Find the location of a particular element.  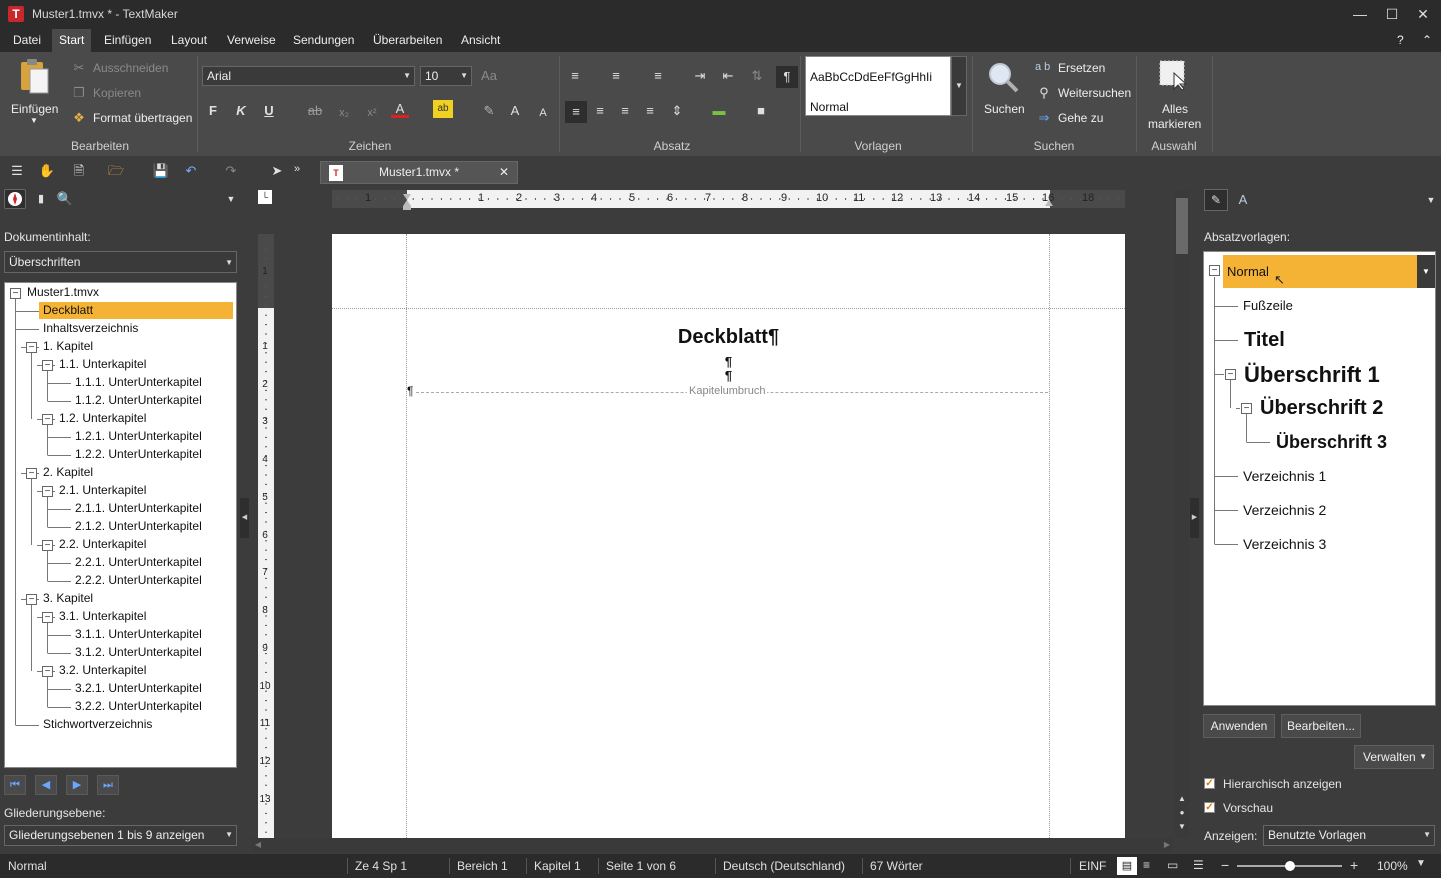

search-button: Suchen is located at coordinates (1004, 109).